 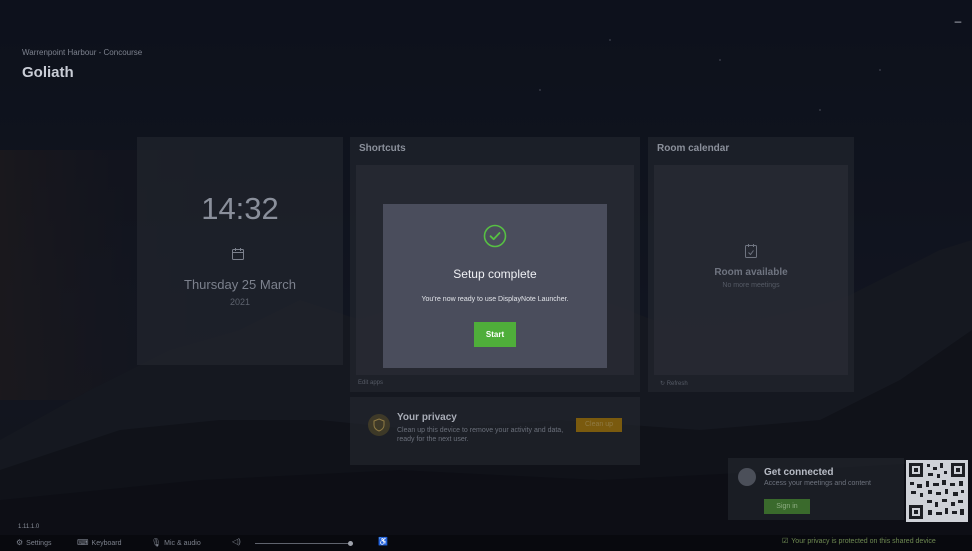 What do you see at coordinates (751, 251) in the screenshot?
I see `calendar-check-icon` at bounding box center [751, 251].